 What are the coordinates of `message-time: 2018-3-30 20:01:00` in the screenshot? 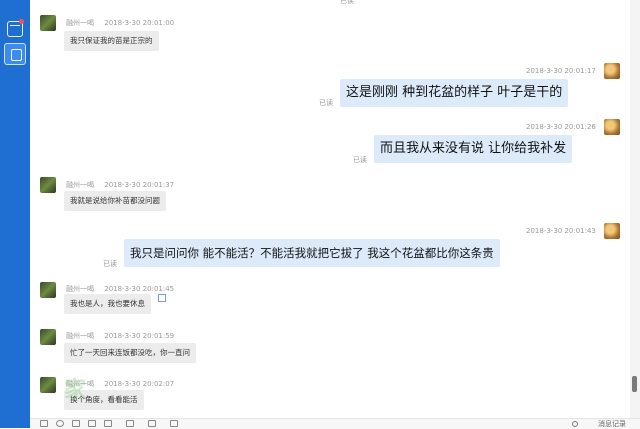 It's located at (139, 23).